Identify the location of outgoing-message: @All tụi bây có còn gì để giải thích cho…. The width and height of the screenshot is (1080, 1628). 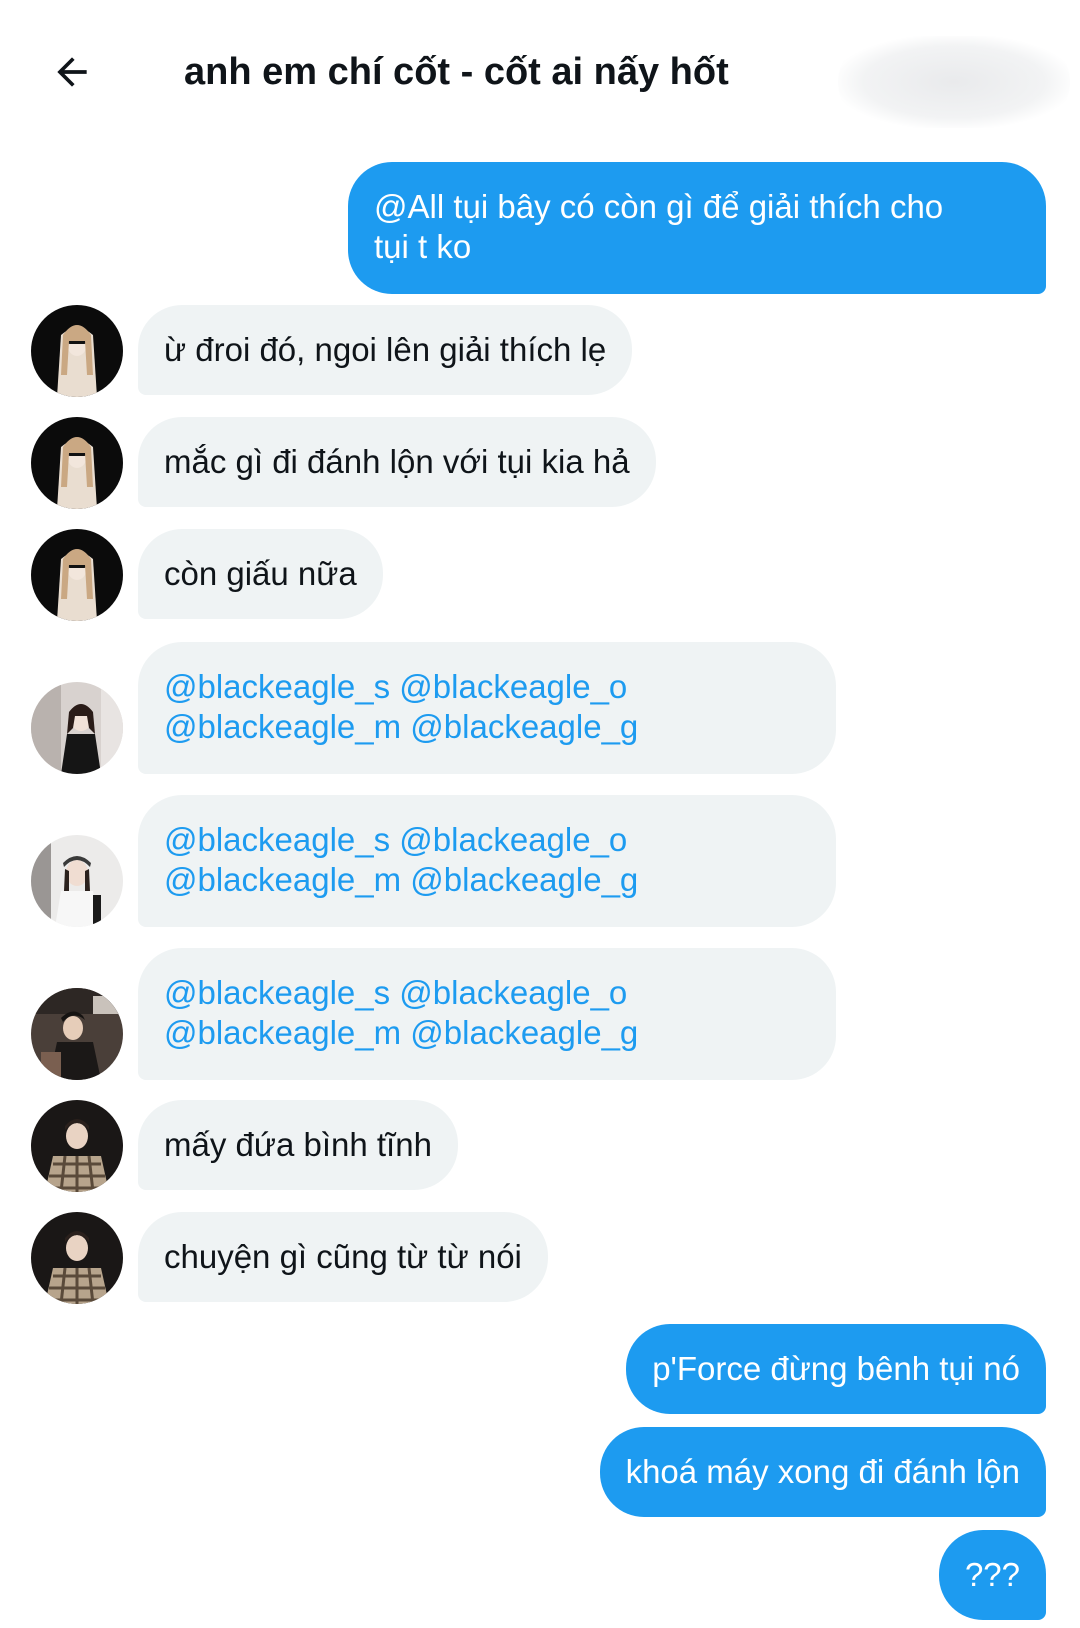
(697, 228).